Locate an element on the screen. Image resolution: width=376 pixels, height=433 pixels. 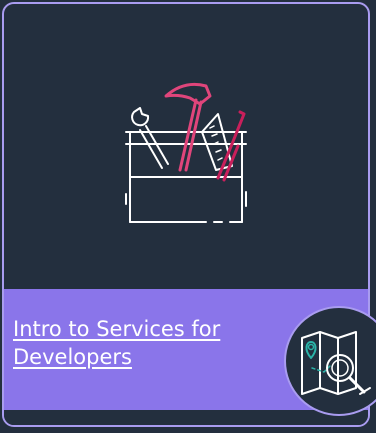
course-title-line-1: Intro to Services for is located at coordinates (117, 329).